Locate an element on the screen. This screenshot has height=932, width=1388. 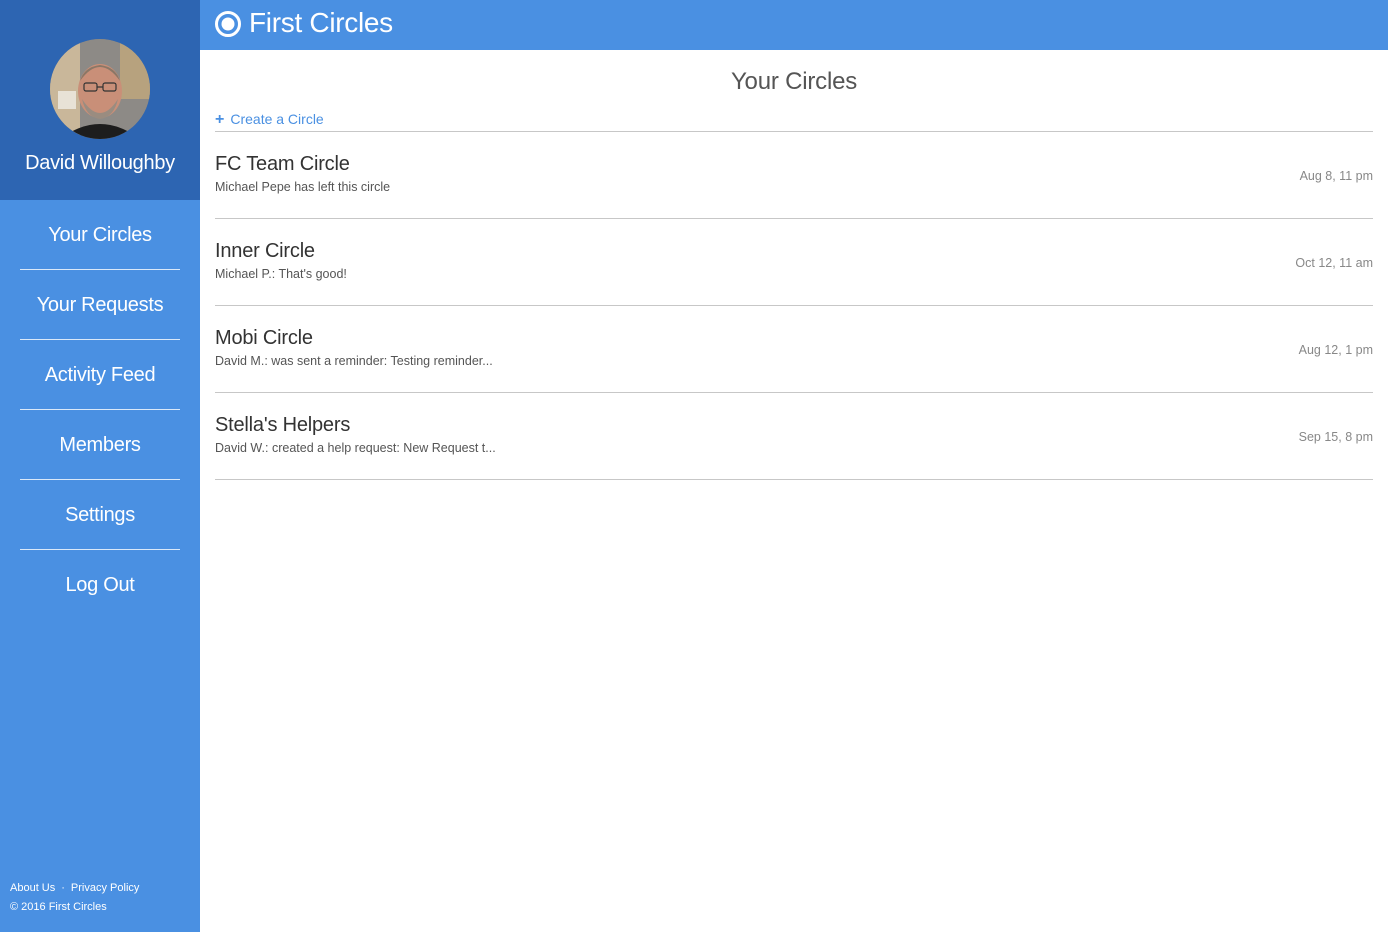
nav-item-settings: Settings is located at coordinates (100, 515).